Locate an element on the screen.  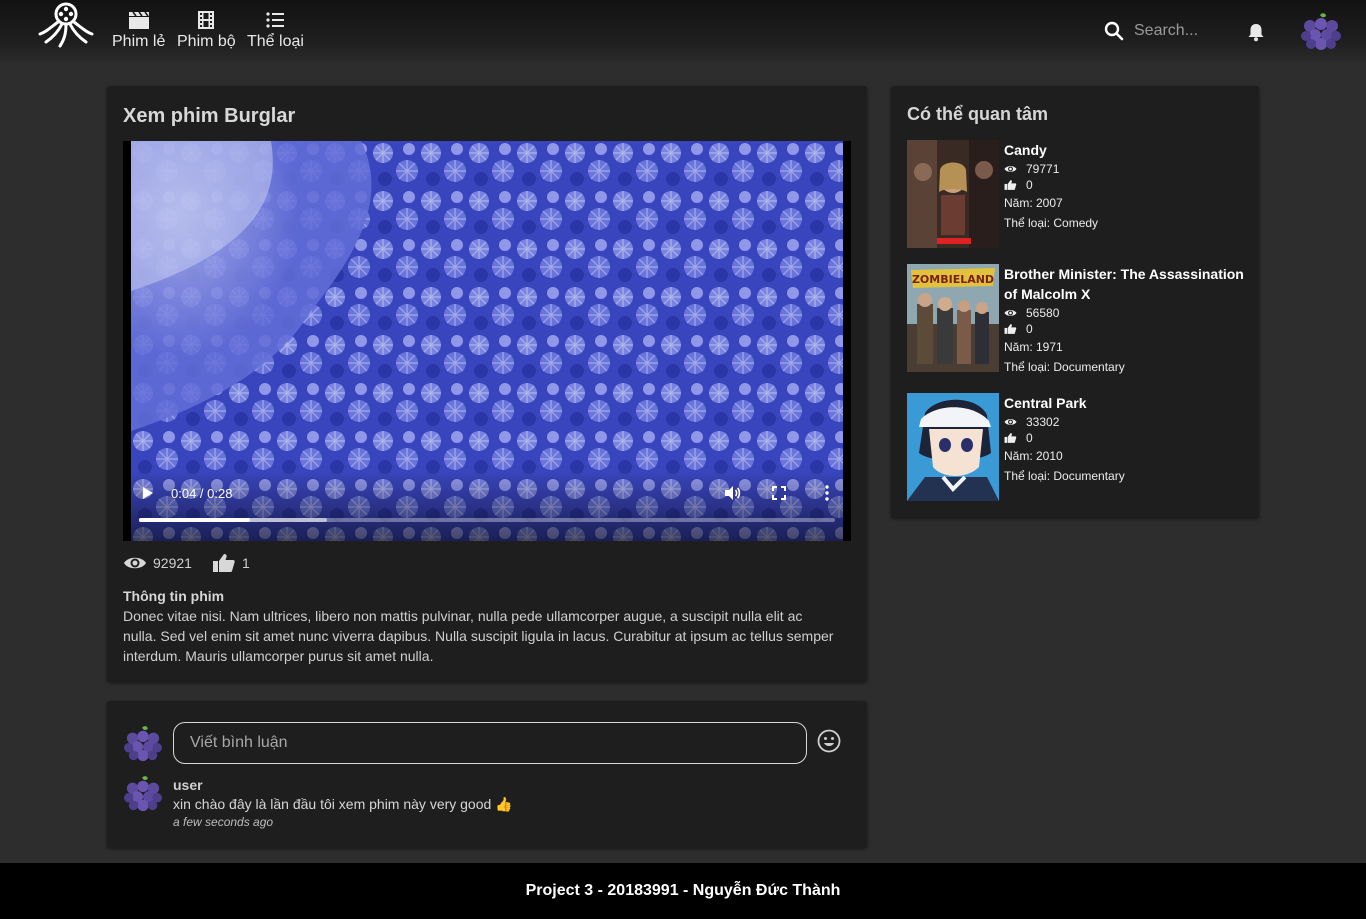
top-navbar: Phim lẻ Phim bộ Thể loại is located at coordinates (683, 31).